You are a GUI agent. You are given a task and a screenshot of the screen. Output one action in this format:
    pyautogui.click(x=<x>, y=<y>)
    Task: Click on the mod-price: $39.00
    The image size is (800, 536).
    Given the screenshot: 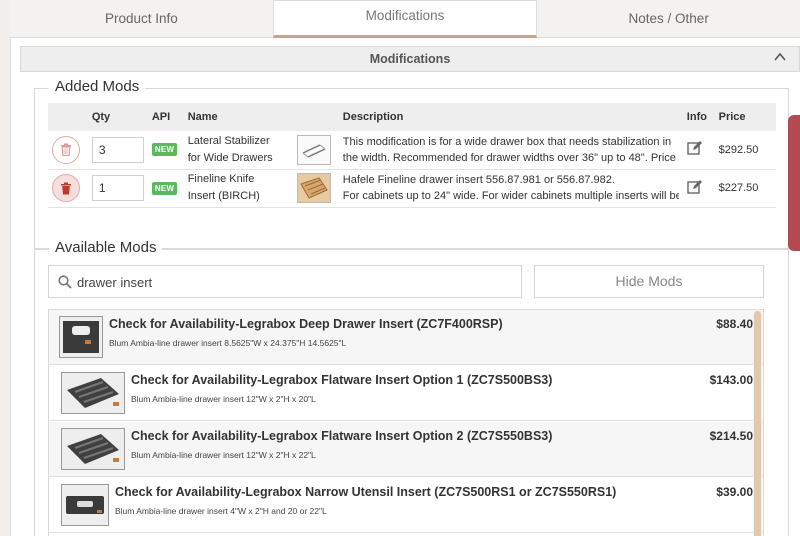 What is the action you would take?
    pyautogui.click(x=734, y=492)
    